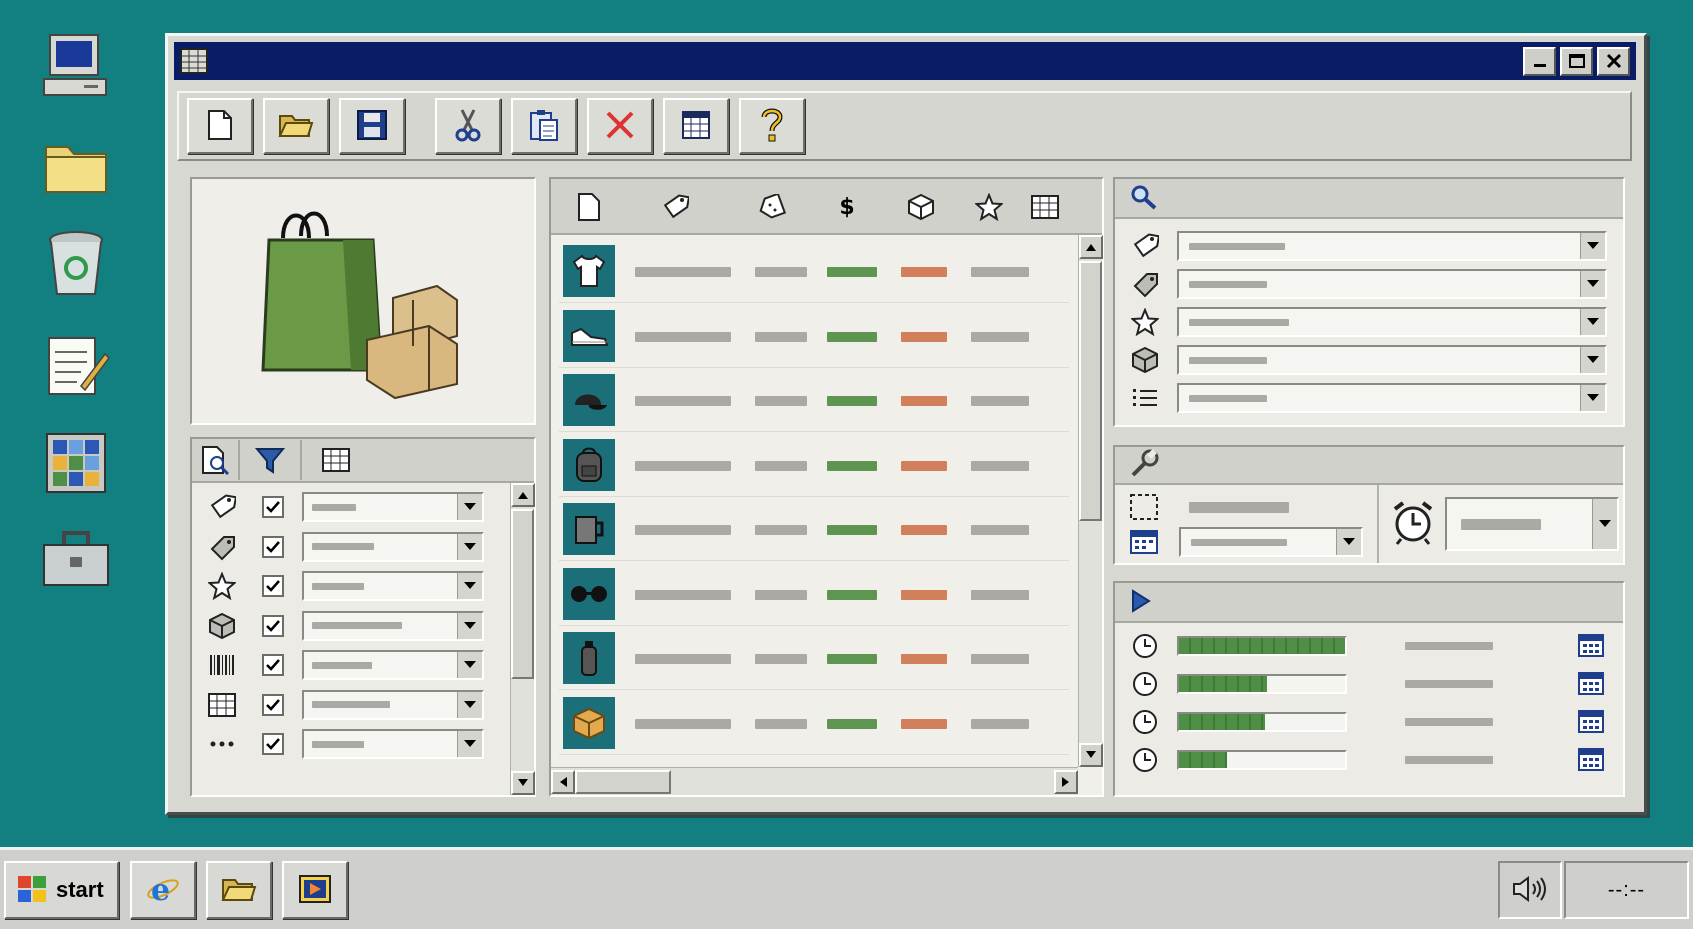 The height and width of the screenshot is (929, 1693). Describe the element at coordinates (1613, 61) in the screenshot. I see `close-button` at that location.